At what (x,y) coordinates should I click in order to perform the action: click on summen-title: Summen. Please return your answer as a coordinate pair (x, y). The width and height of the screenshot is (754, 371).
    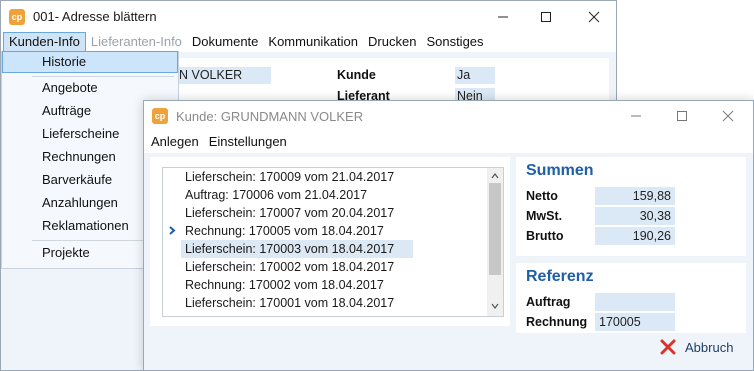
    Looking at the image, I should click on (560, 170).